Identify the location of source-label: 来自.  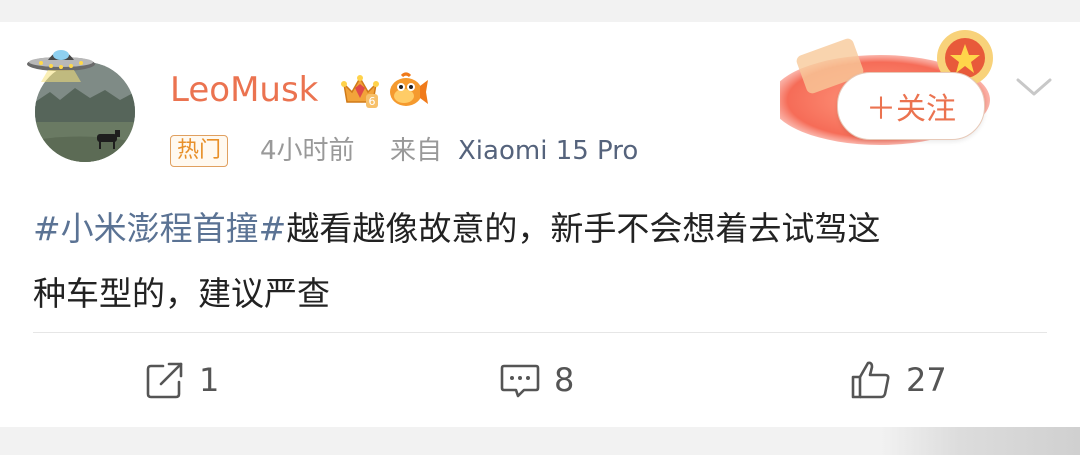
(416, 151).